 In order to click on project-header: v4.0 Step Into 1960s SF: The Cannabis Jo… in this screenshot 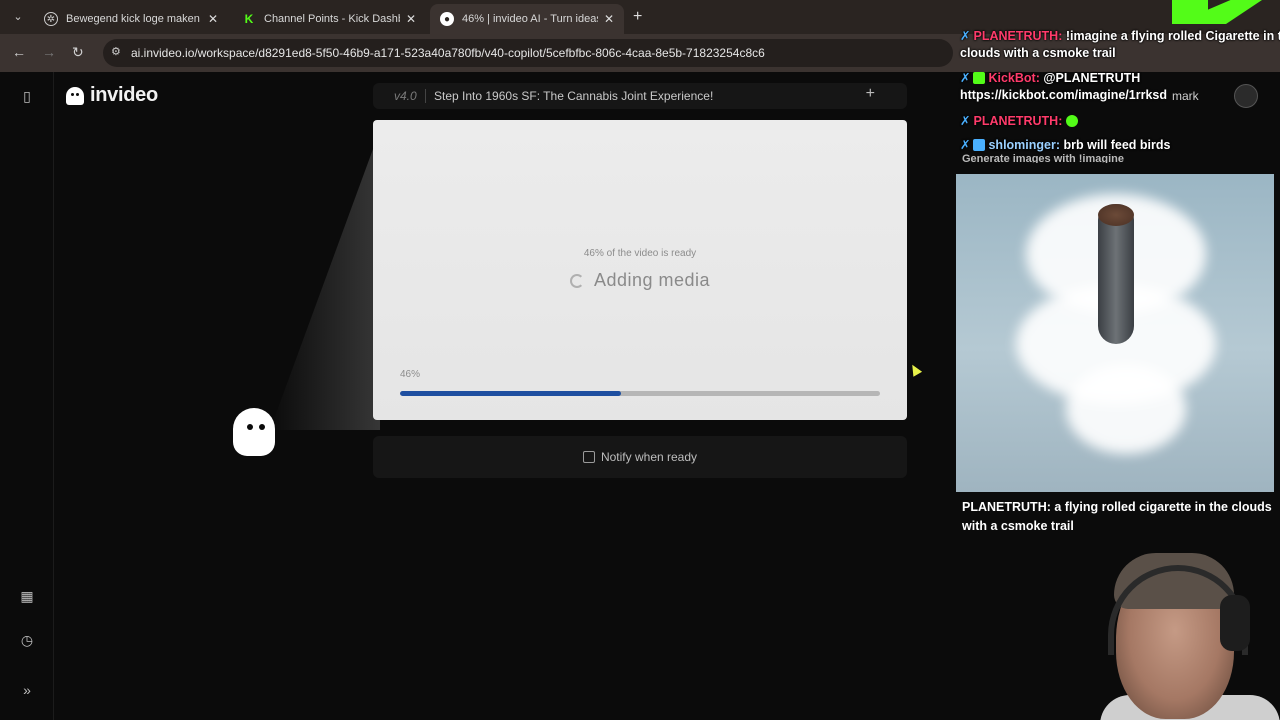, I will do `click(640, 96)`.